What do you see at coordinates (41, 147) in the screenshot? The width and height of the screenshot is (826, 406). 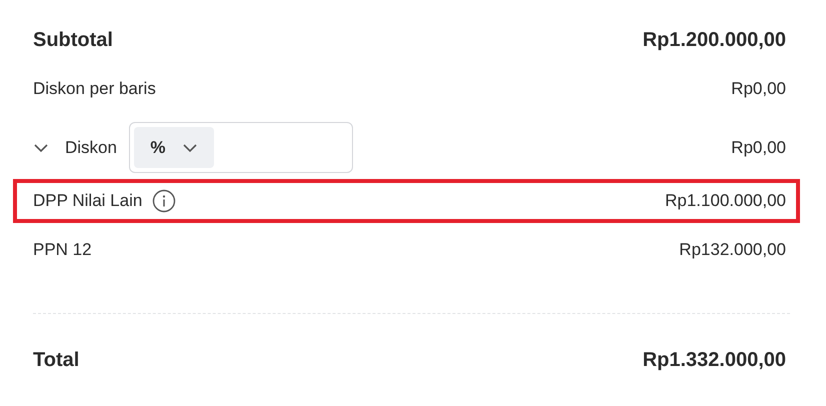 I see `chevron-icon` at bounding box center [41, 147].